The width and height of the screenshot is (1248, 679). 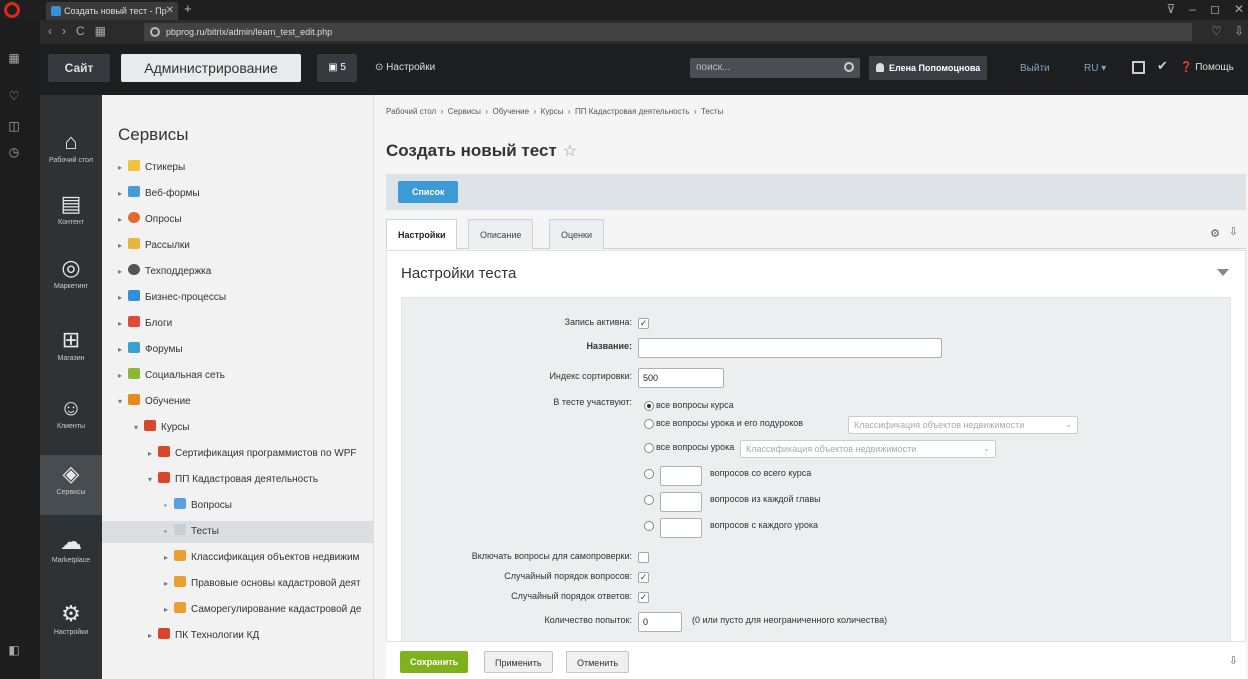 What do you see at coordinates (1216, 31) in the screenshot?
I see `heart-icon: ♡` at bounding box center [1216, 31].